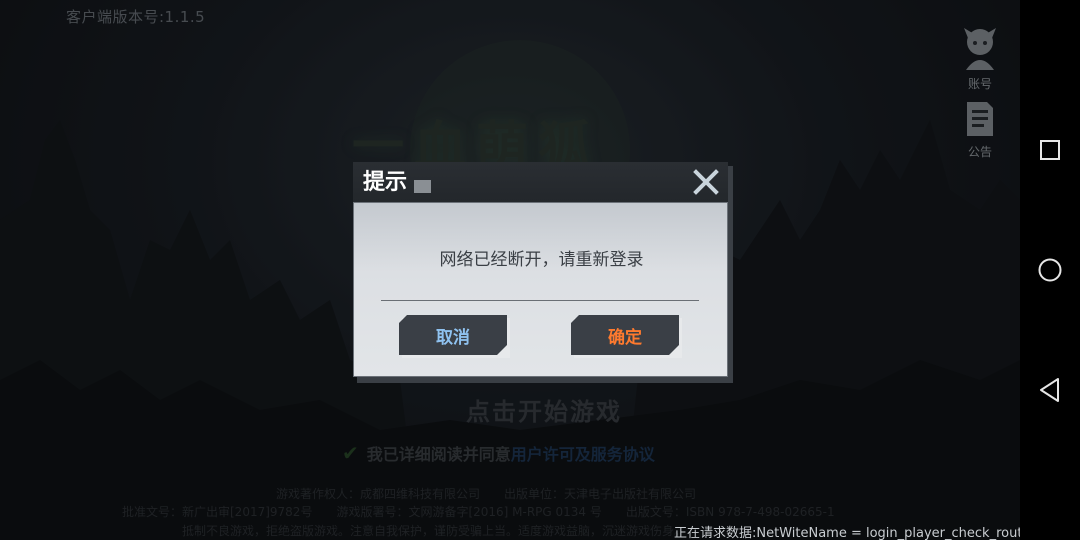  What do you see at coordinates (453, 335) in the screenshot?
I see `cancel-button: 取消` at bounding box center [453, 335].